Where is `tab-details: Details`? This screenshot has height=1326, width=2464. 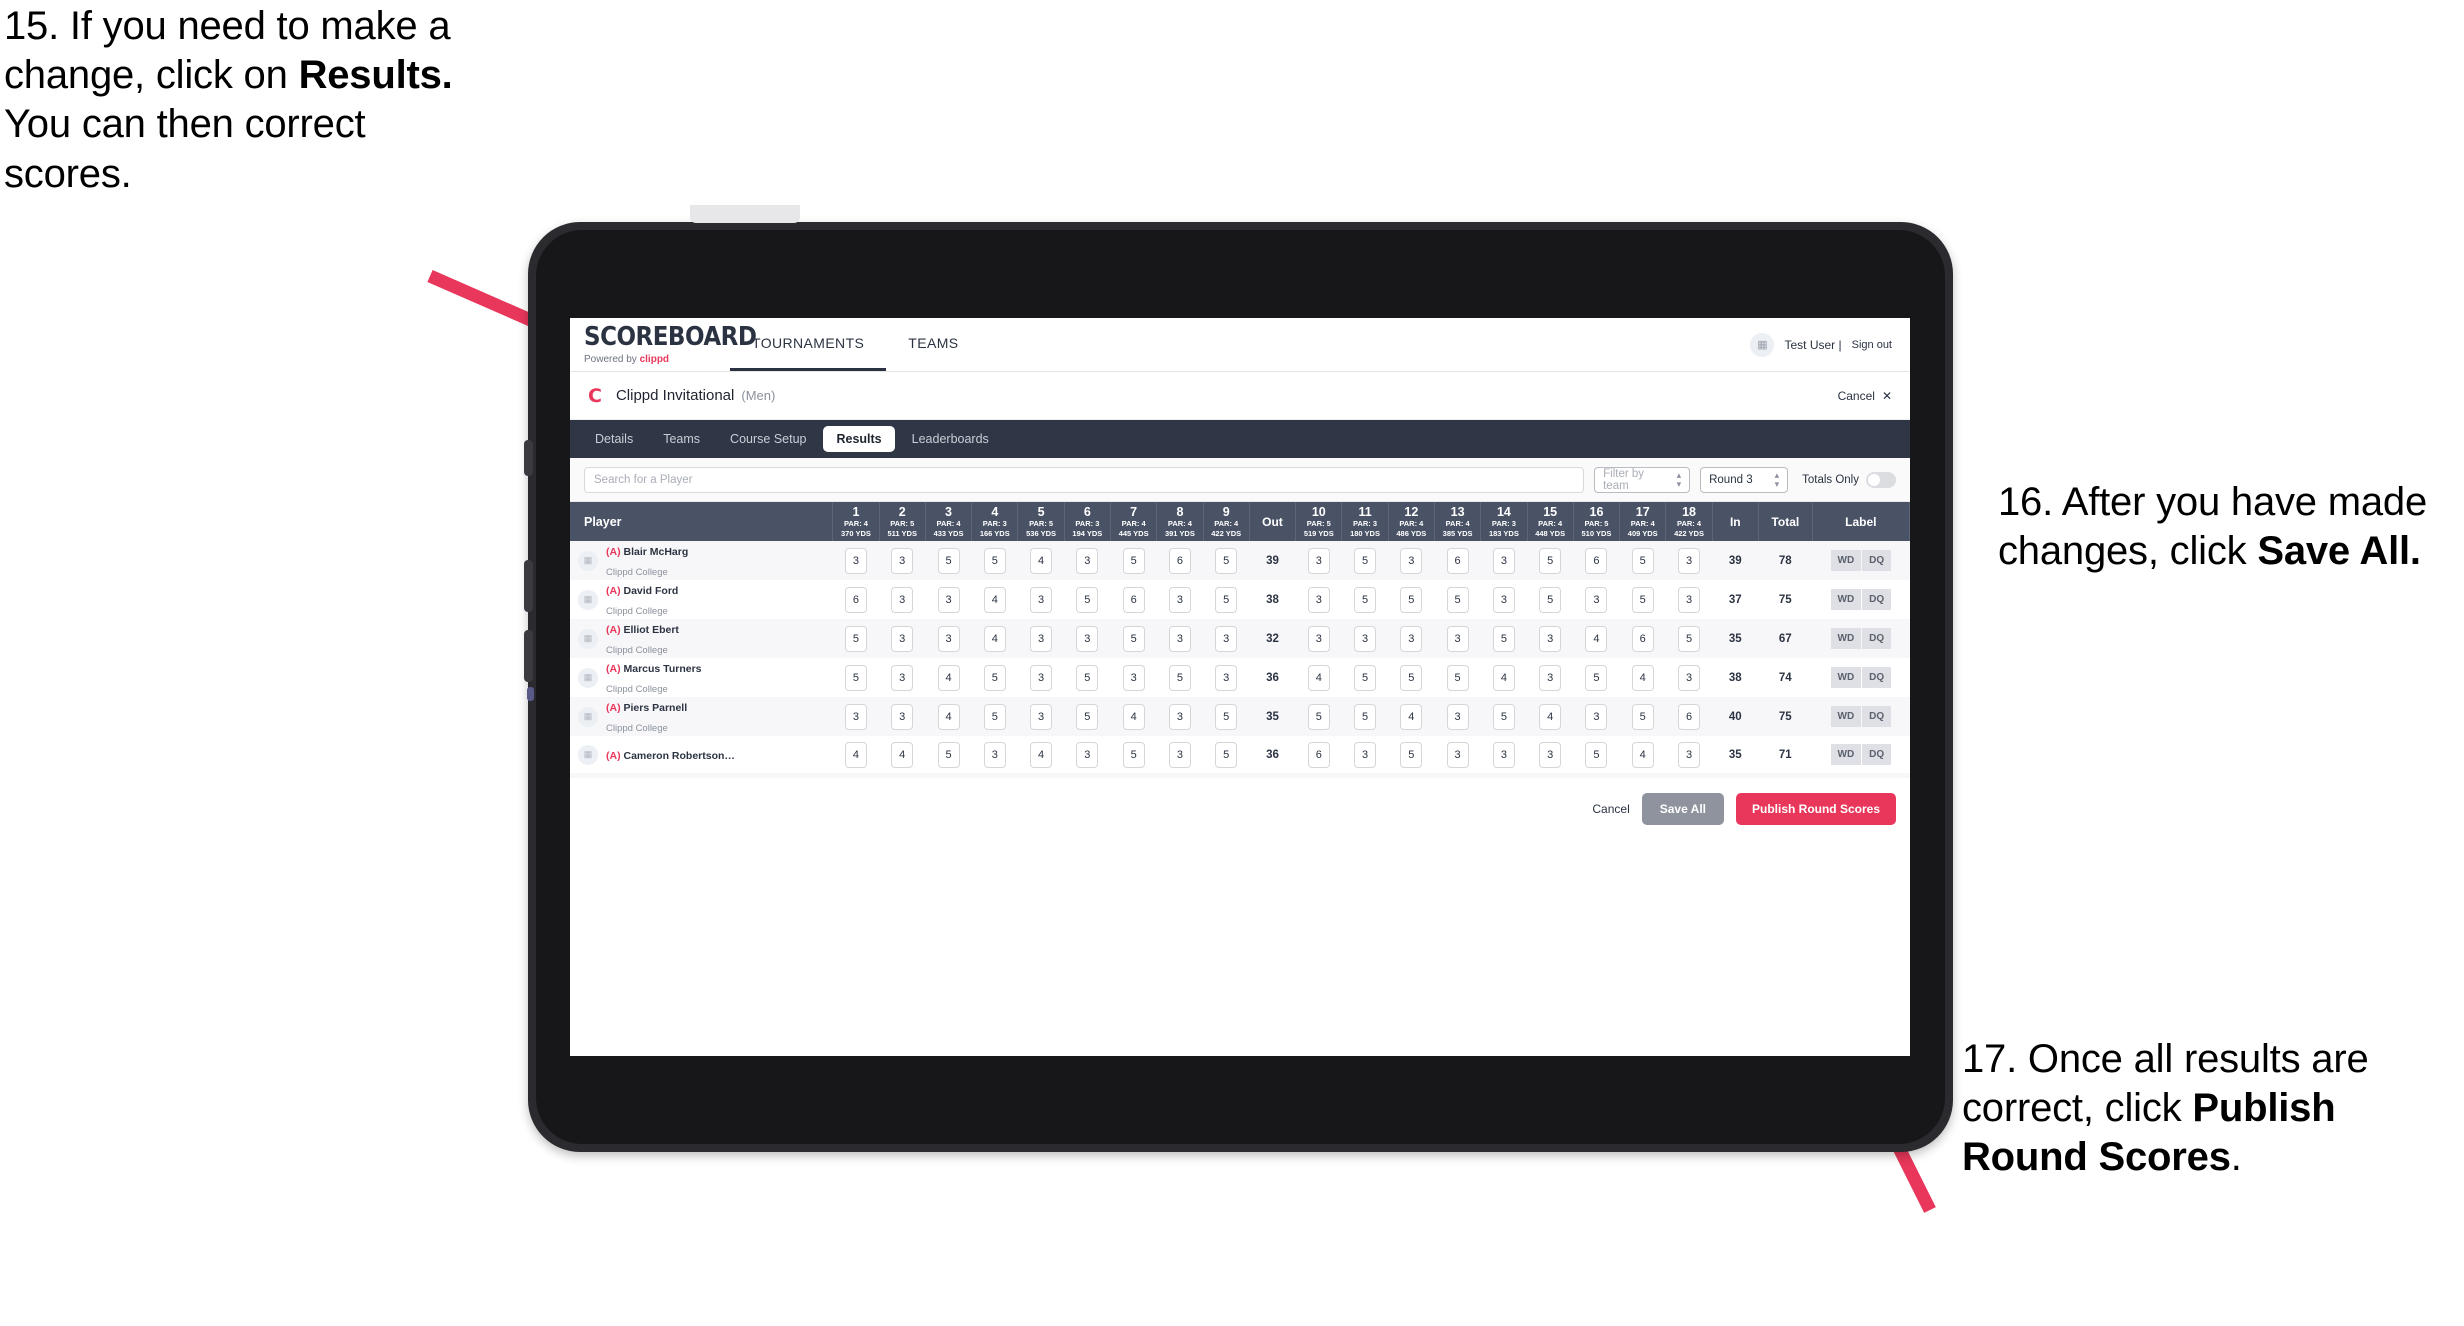
tab-details: Details is located at coordinates (614, 439).